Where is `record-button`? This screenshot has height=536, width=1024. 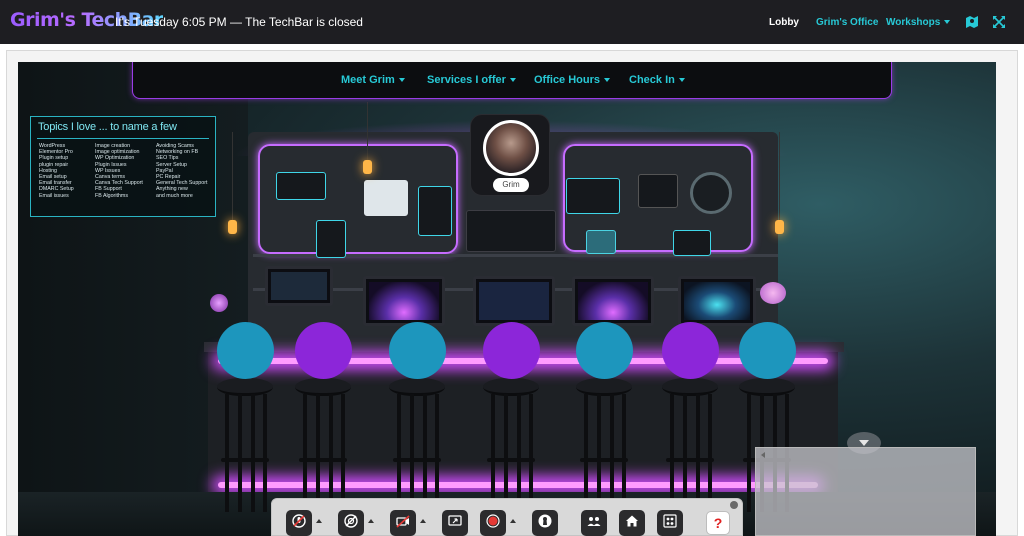
record-button is located at coordinates (493, 523).